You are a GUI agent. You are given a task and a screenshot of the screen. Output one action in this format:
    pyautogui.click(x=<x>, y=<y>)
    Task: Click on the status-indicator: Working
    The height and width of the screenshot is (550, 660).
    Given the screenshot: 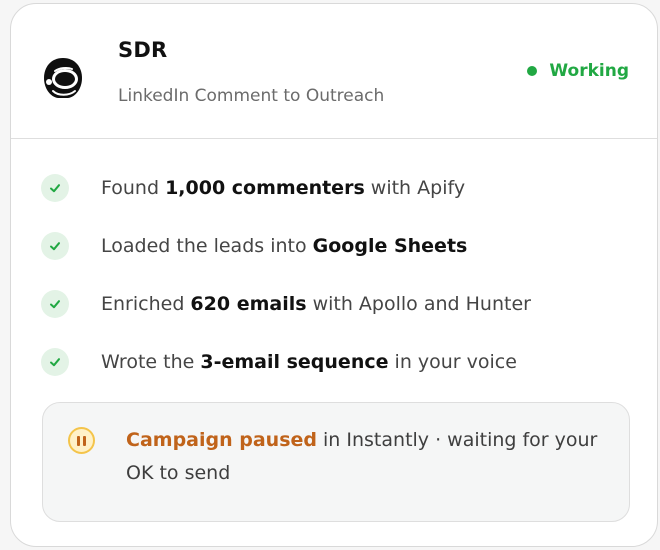 What is the action you would take?
    pyautogui.click(x=578, y=71)
    